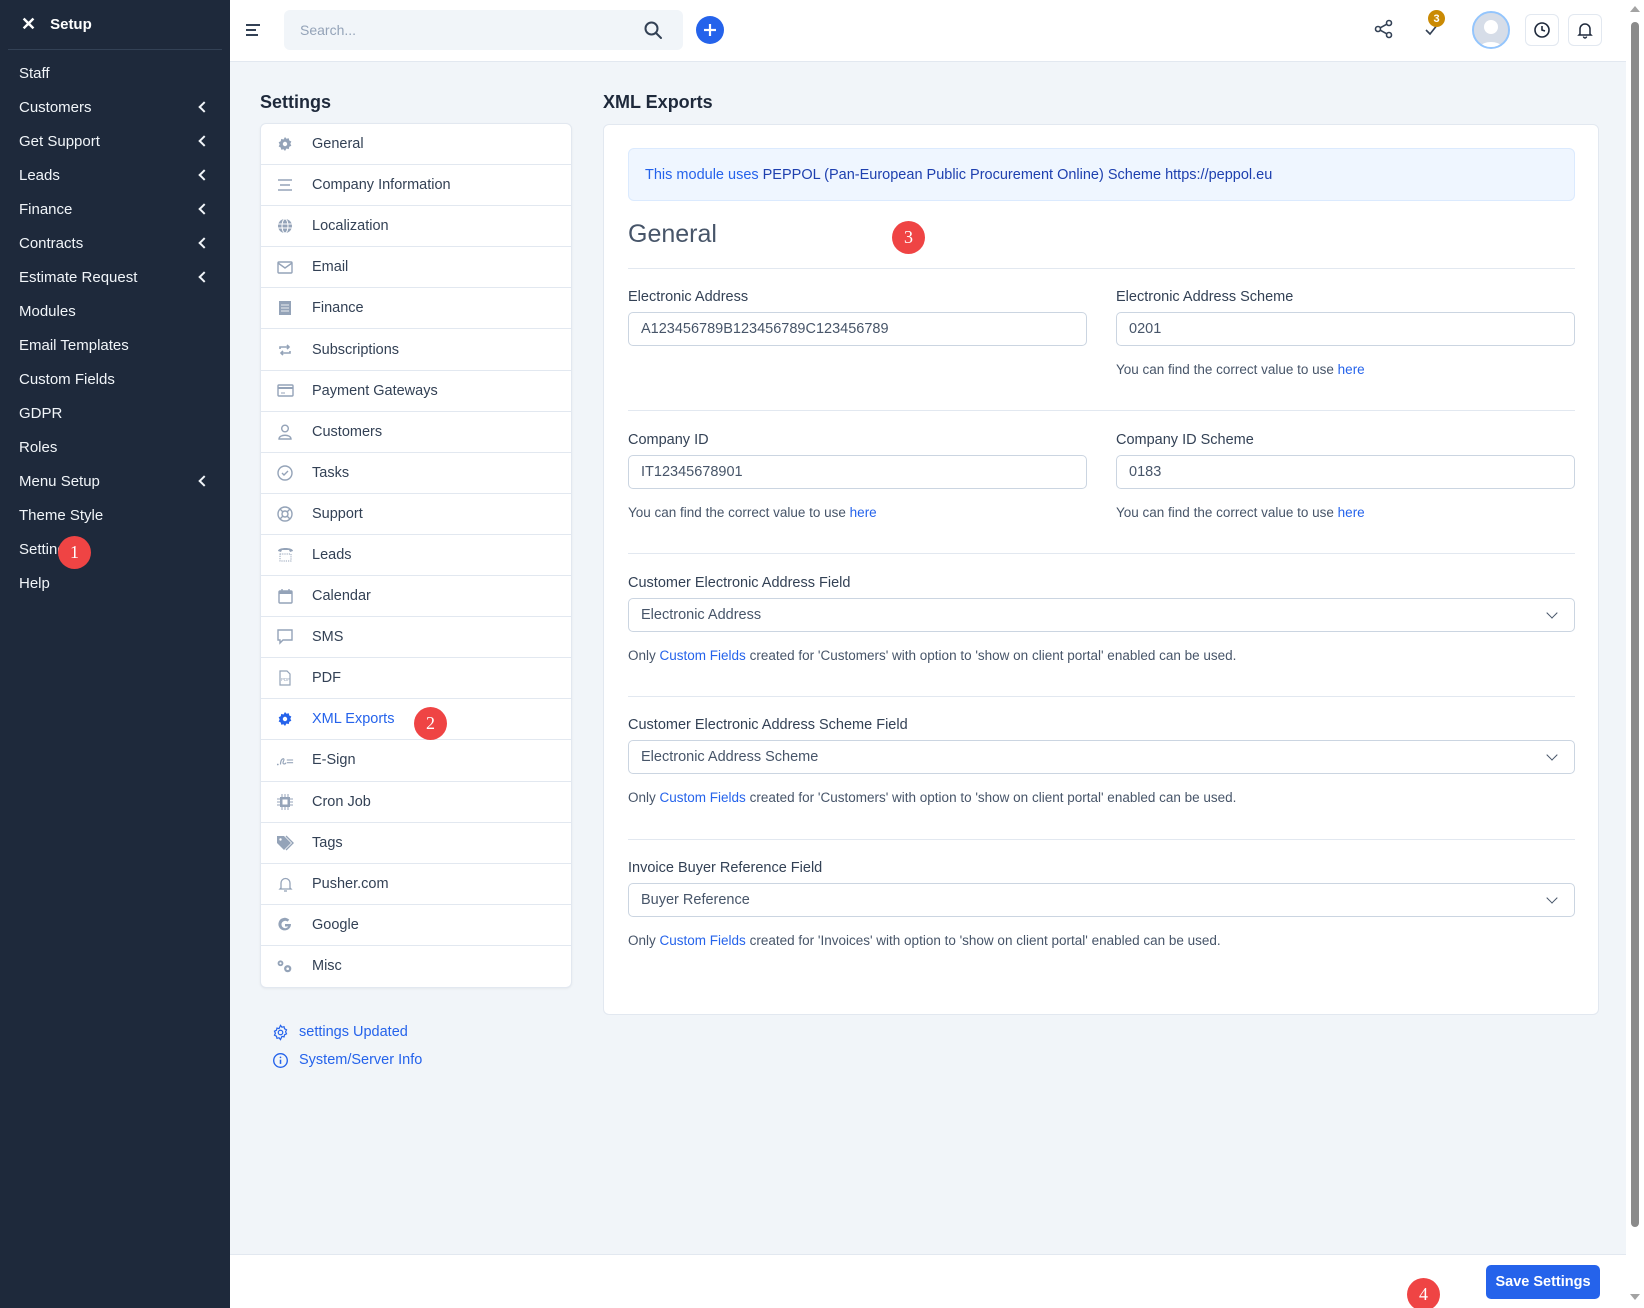  Describe the element at coordinates (347, 431) in the screenshot. I see `settings-nav-label: Customers` at that location.